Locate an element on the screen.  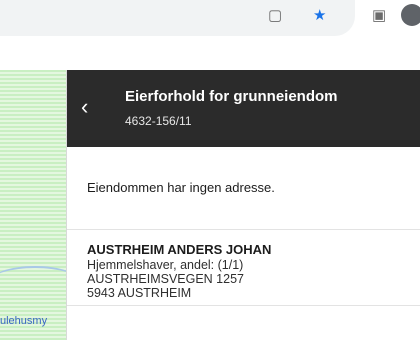
map-road is located at coordinates (33, 282).